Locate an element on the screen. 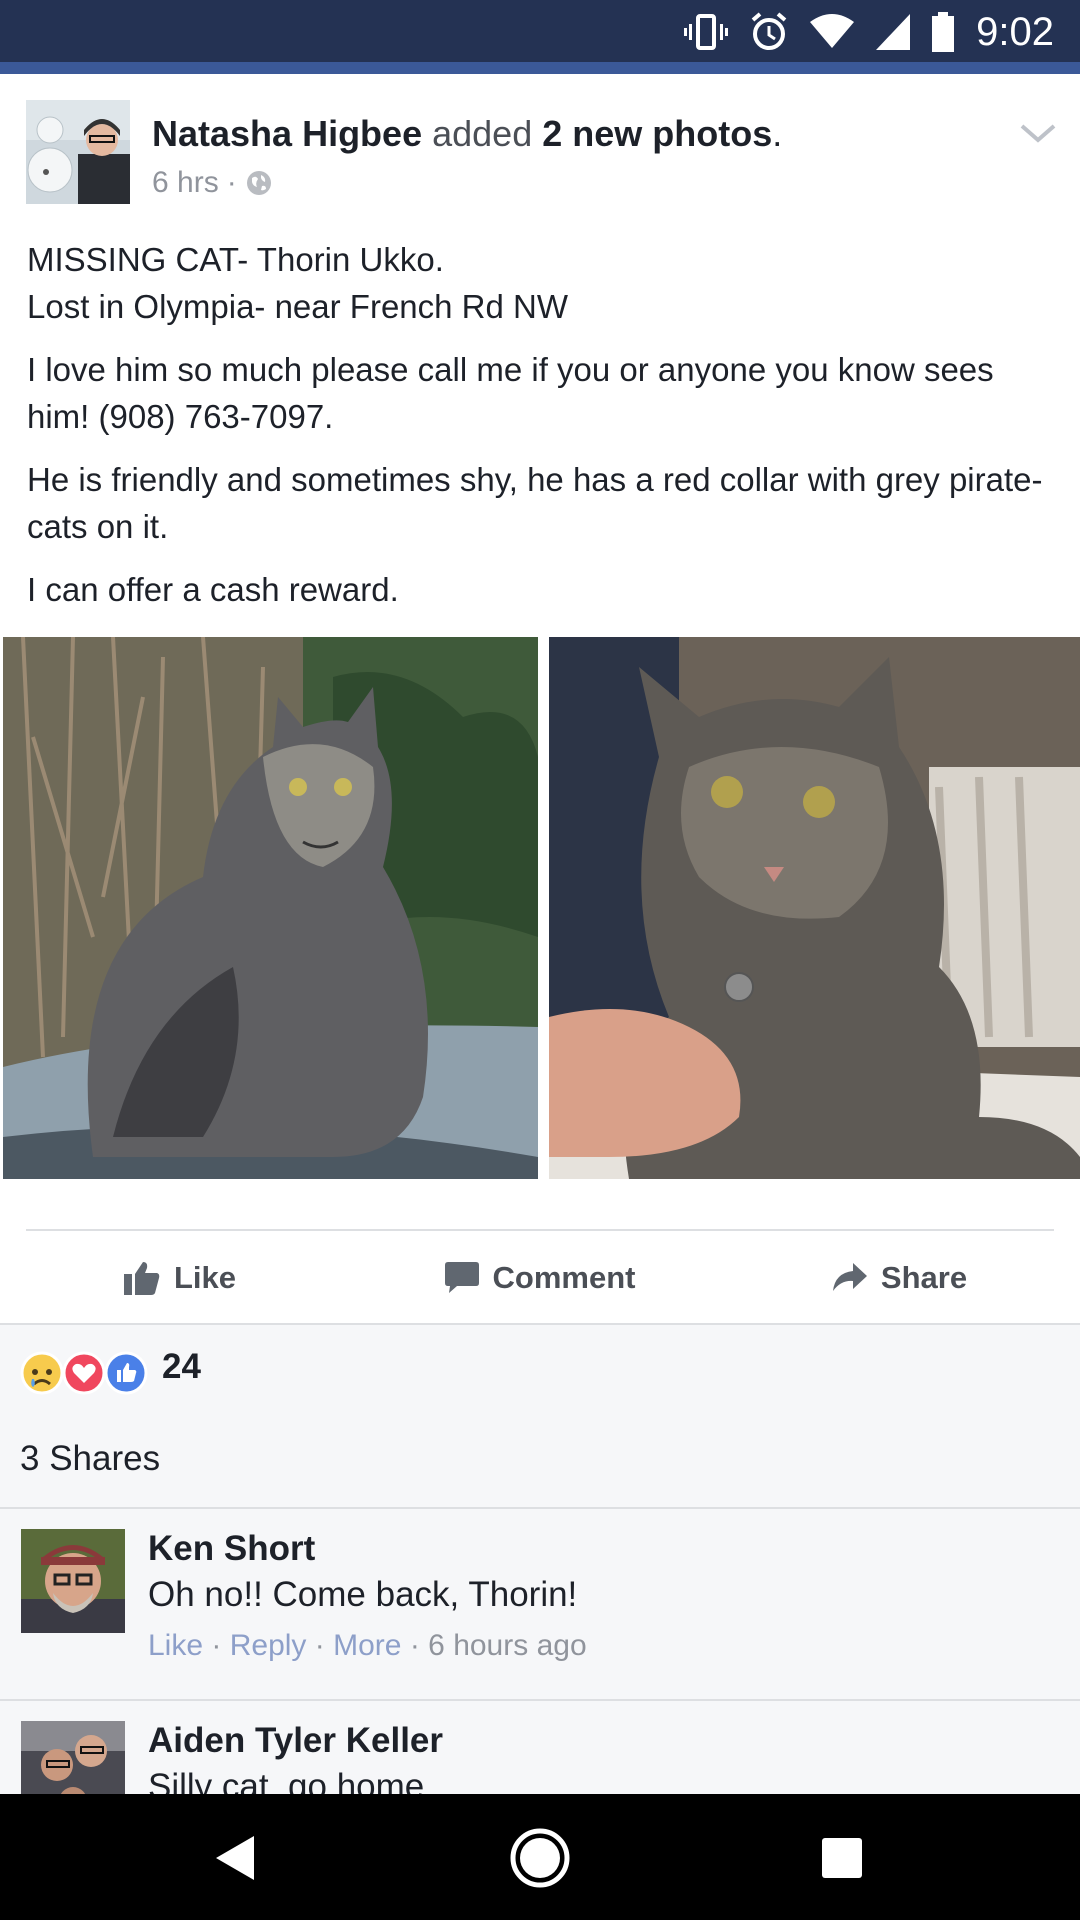 Image resolution: width=1080 pixels, height=1920 pixels. home-icon is located at coordinates (540, 1858).